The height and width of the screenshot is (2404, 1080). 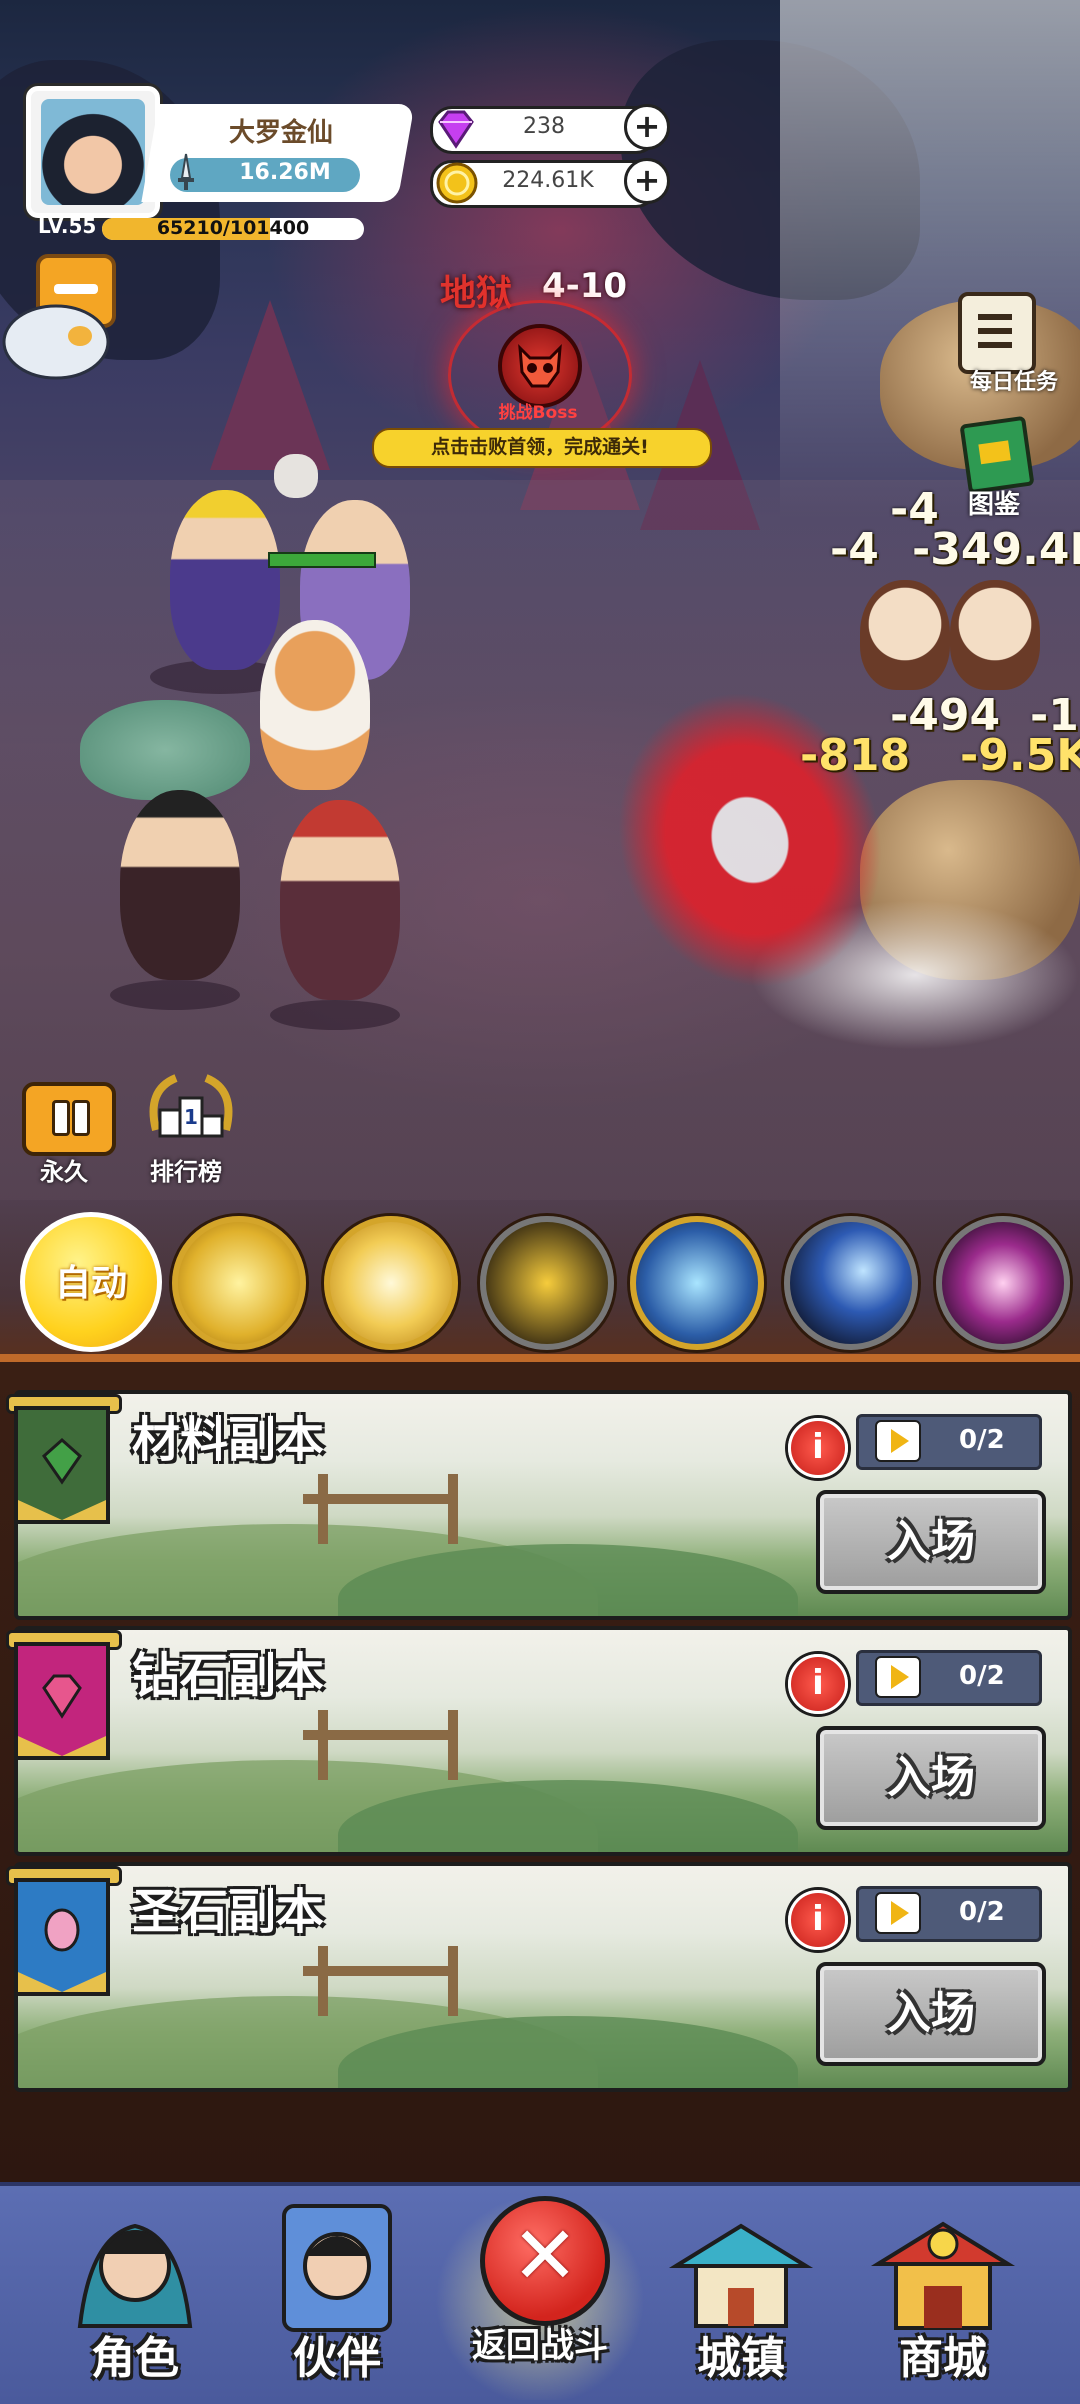 I want to click on dungeon-title: 材料副本, so click(x=228, y=1440).